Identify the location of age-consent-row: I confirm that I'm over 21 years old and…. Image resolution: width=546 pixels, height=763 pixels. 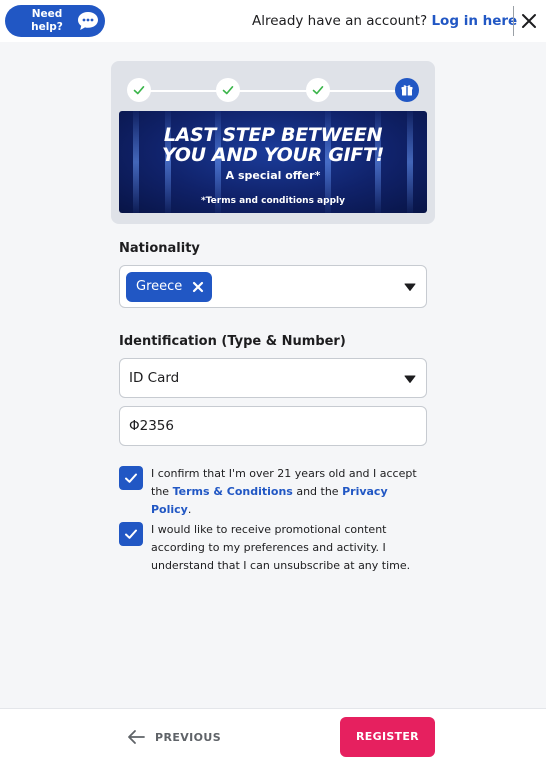
(279, 491).